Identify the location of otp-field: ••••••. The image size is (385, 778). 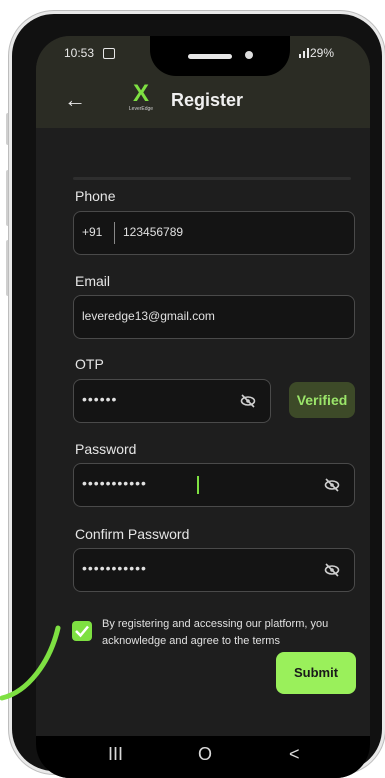
(172, 401).